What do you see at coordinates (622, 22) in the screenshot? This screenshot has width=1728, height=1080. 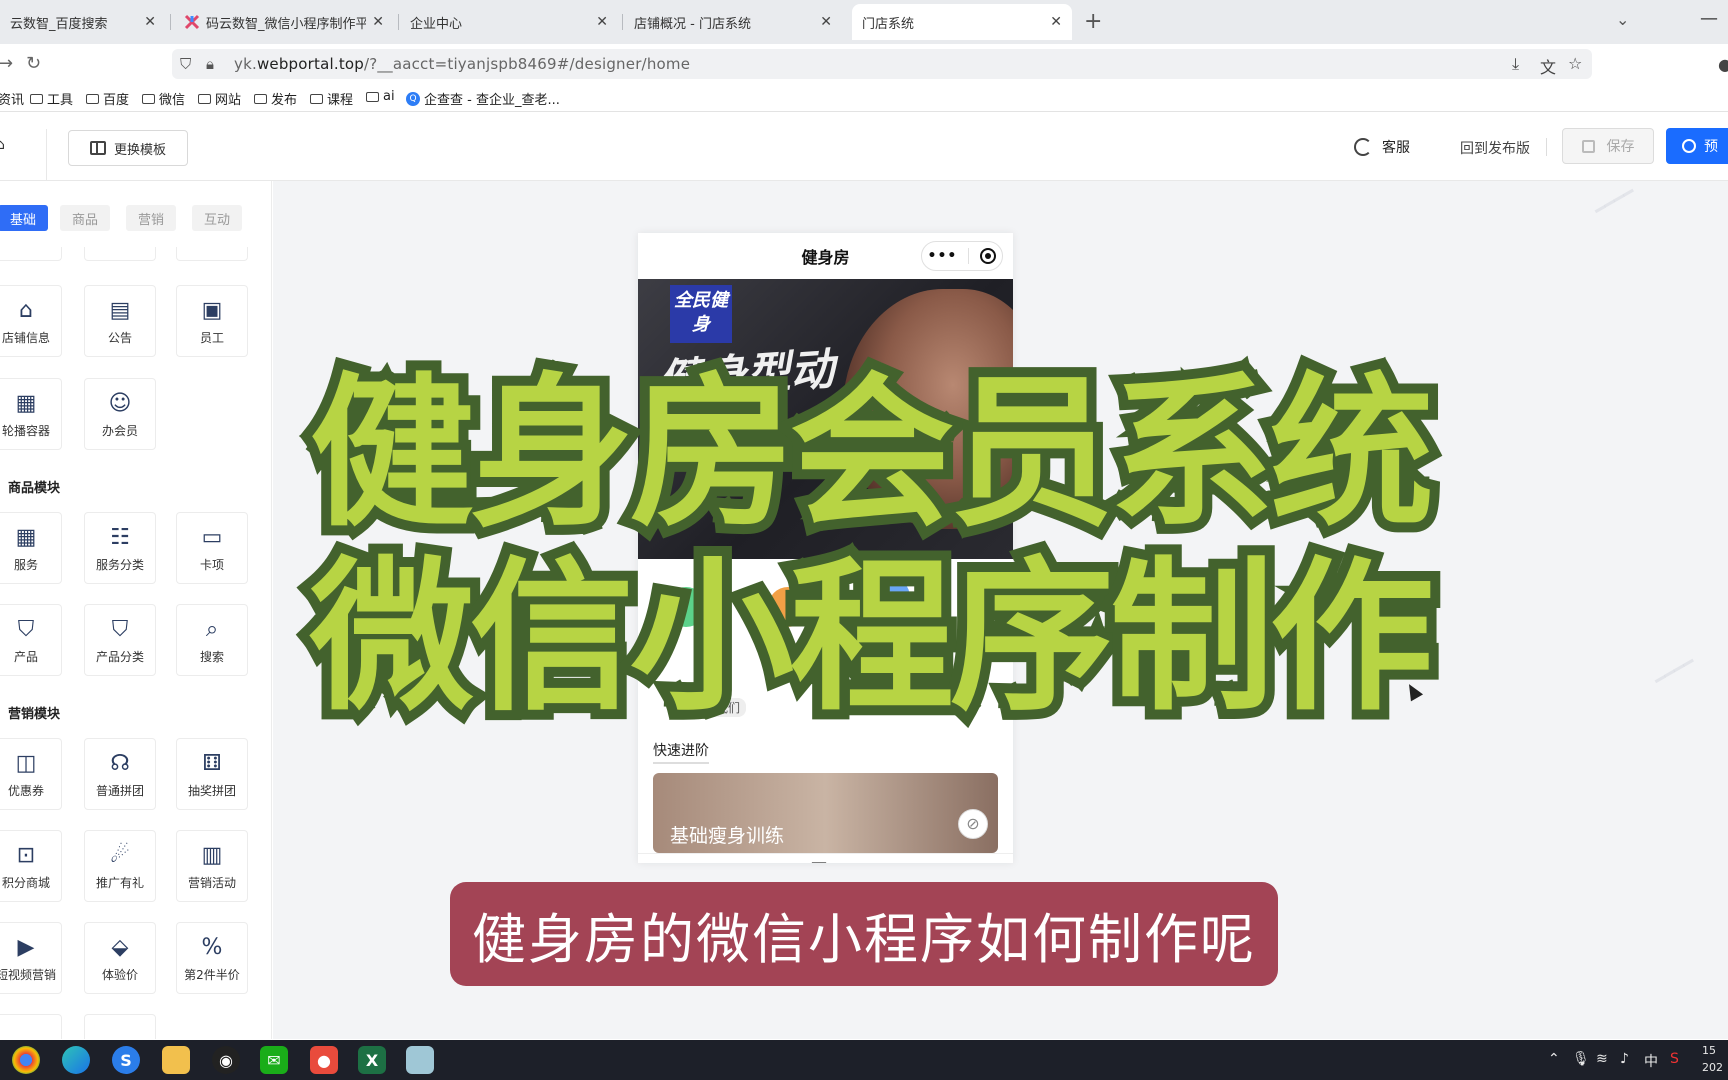 I see `tab-divider` at bounding box center [622, 22].